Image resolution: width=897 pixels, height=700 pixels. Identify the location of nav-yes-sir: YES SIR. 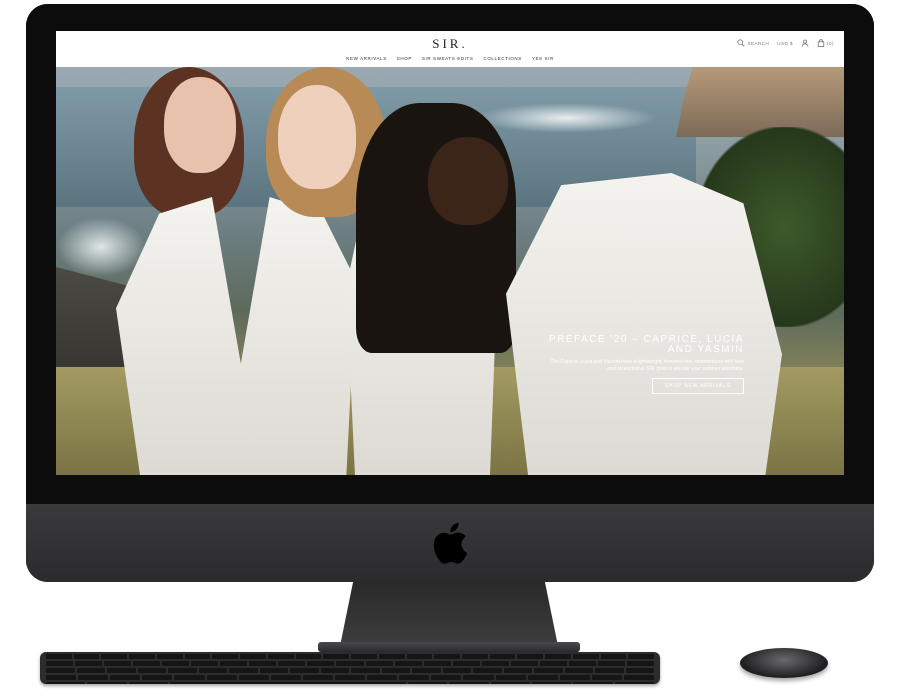
(543, 58).